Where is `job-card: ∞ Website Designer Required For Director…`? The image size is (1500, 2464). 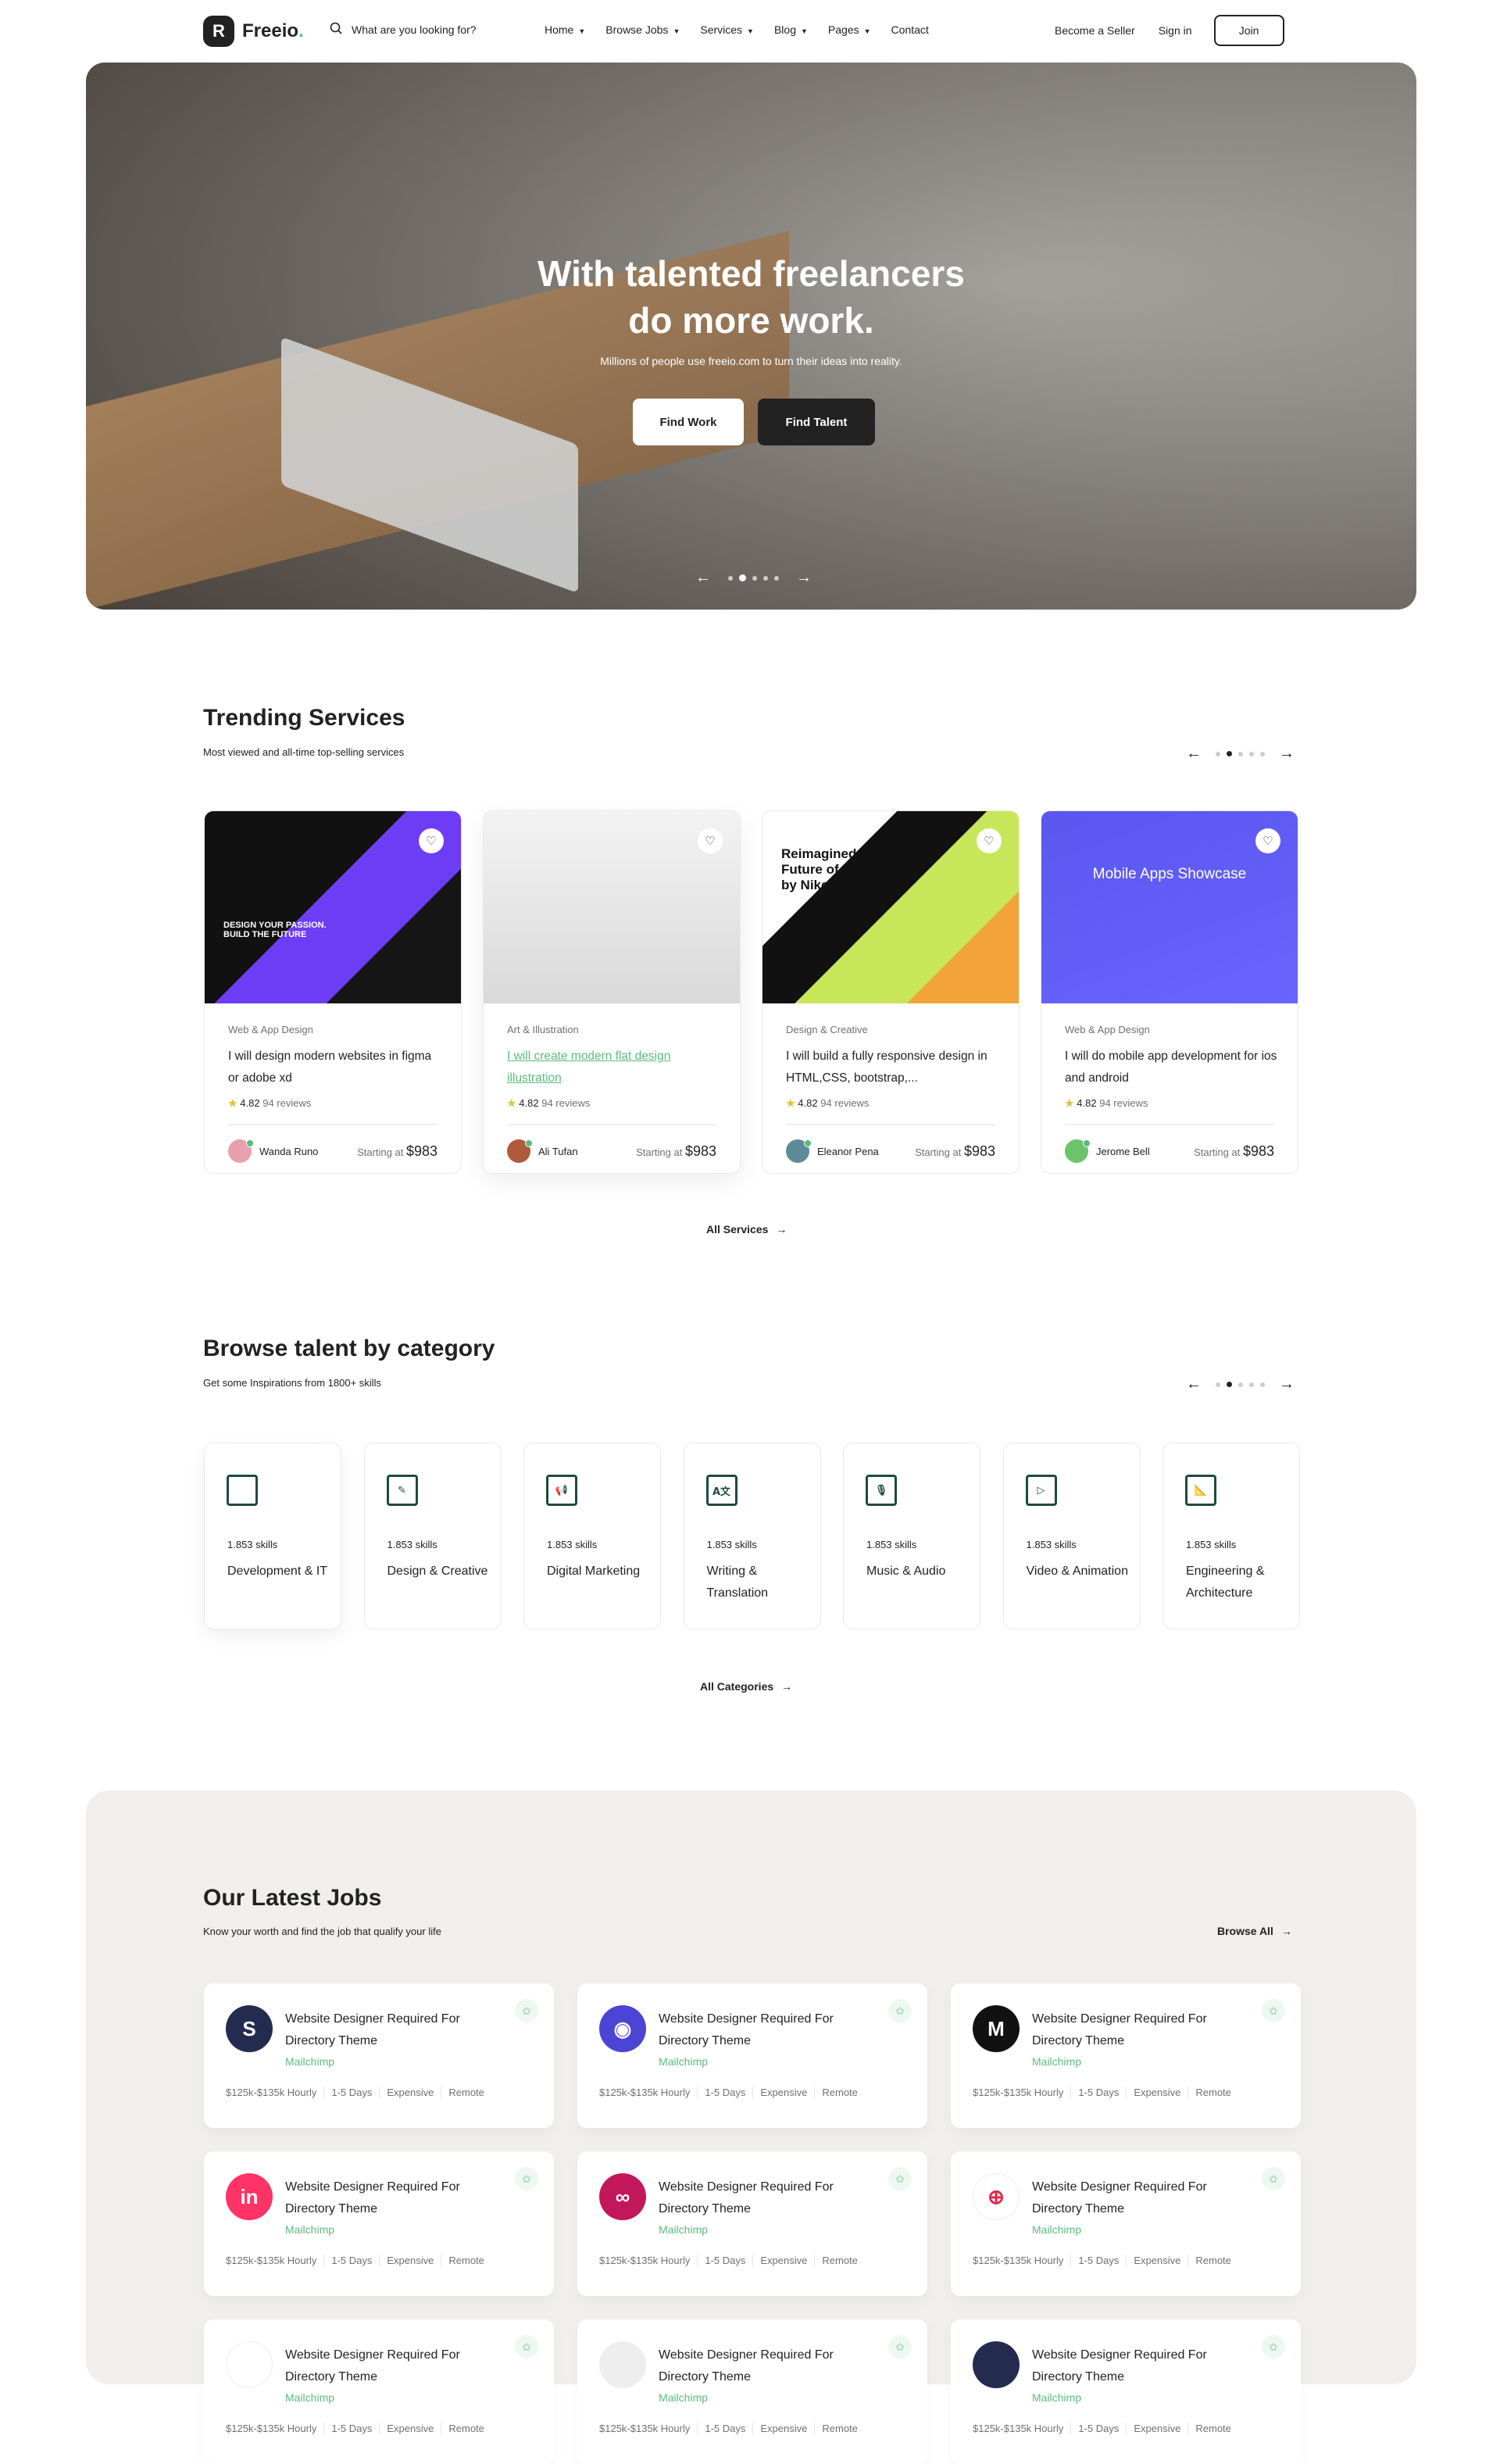 job-card: ∞ Website Designer Required For Director… is located at coordinates (752, 2223).